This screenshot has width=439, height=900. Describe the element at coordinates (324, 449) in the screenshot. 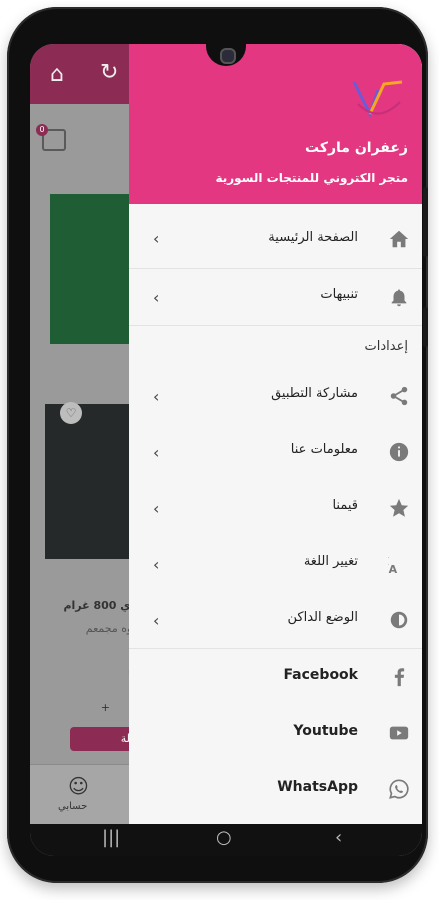

I see `menu-item-label: معلومات عنا` at that location.